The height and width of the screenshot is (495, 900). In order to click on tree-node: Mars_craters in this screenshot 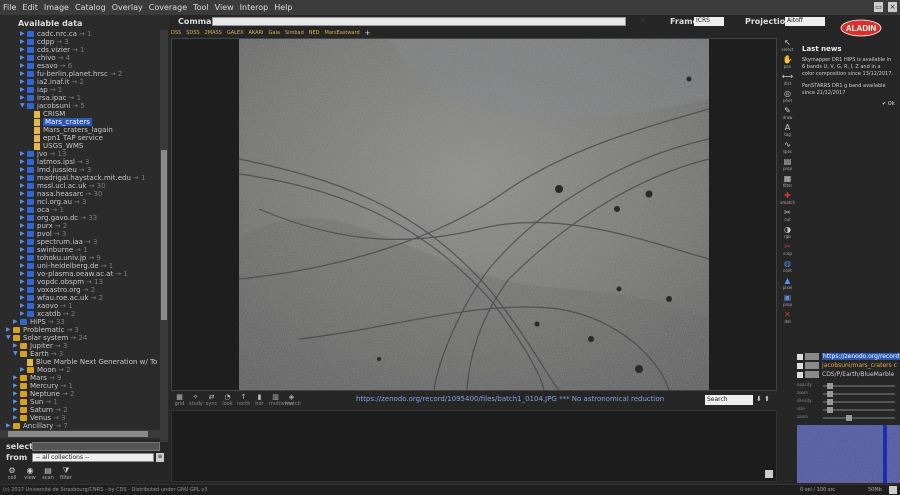, I will do `click(59, 122)`.